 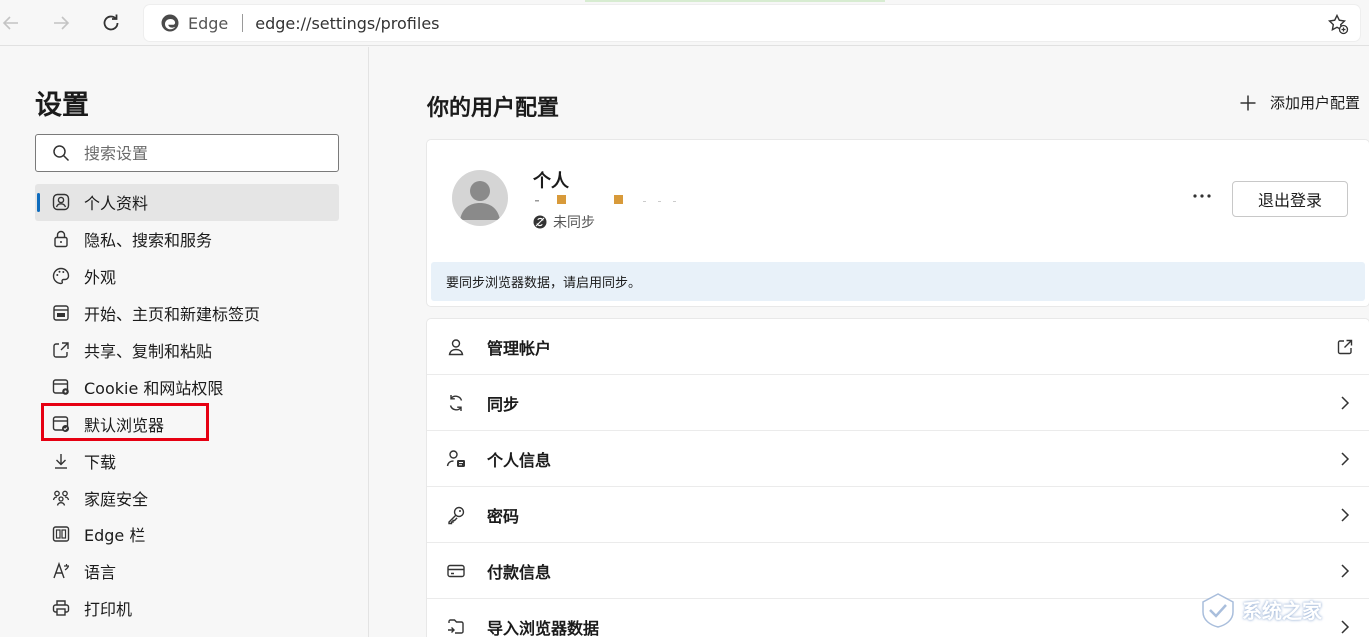 I want to click on sidebar-item-languages: 语言, so click(x=187, y=571).